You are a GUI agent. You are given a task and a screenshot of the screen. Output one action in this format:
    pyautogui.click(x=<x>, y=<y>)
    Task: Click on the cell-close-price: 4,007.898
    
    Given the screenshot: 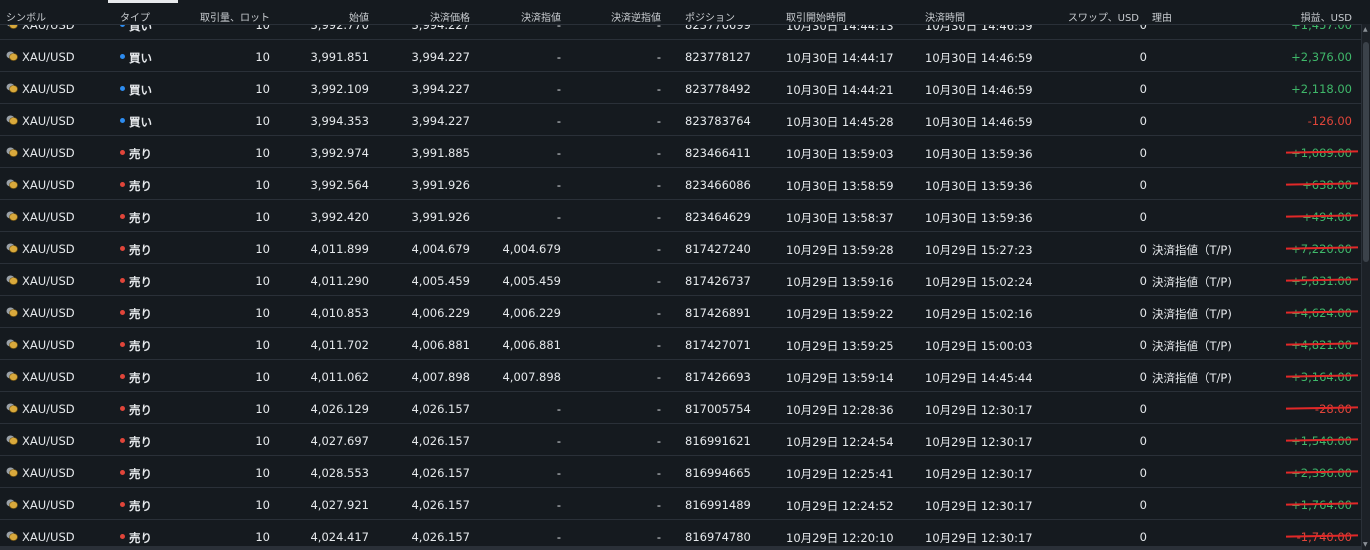 What is the action you would take?
    pyautogui.click(x=440, y=377)
    